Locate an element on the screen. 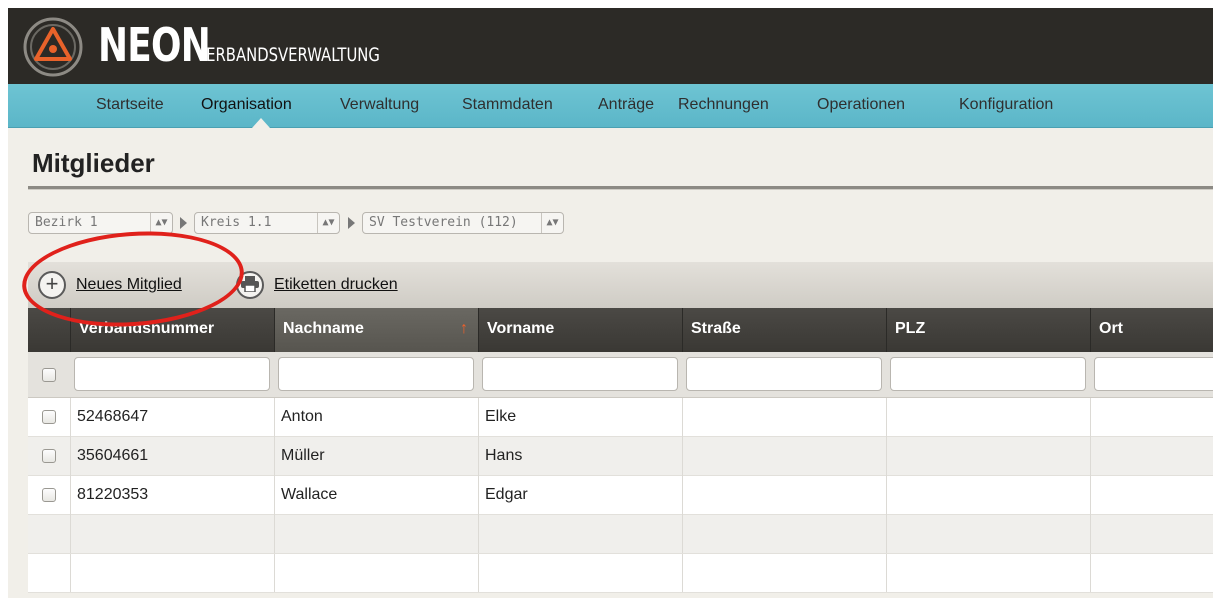 Image resolution: width=1213 pixels, height=598 pixels. cell-vorname: Edgar is located at coordinates (580, 495).